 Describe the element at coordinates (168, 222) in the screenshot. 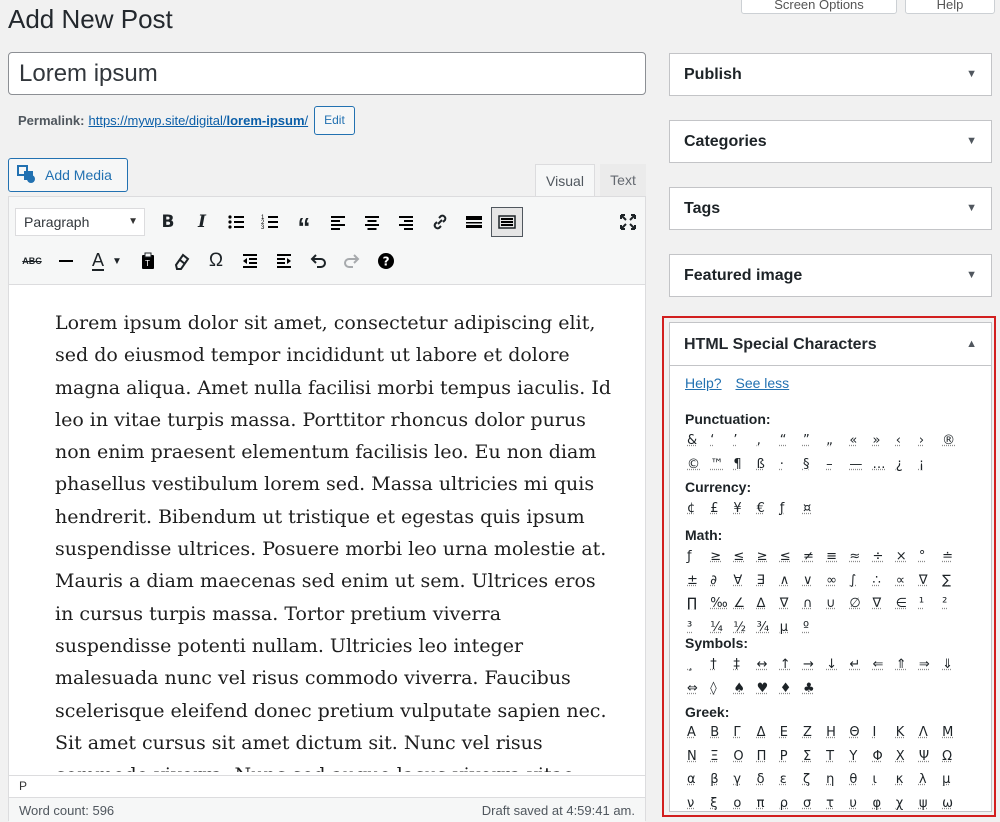

I see `bold-icon: B` at that location.